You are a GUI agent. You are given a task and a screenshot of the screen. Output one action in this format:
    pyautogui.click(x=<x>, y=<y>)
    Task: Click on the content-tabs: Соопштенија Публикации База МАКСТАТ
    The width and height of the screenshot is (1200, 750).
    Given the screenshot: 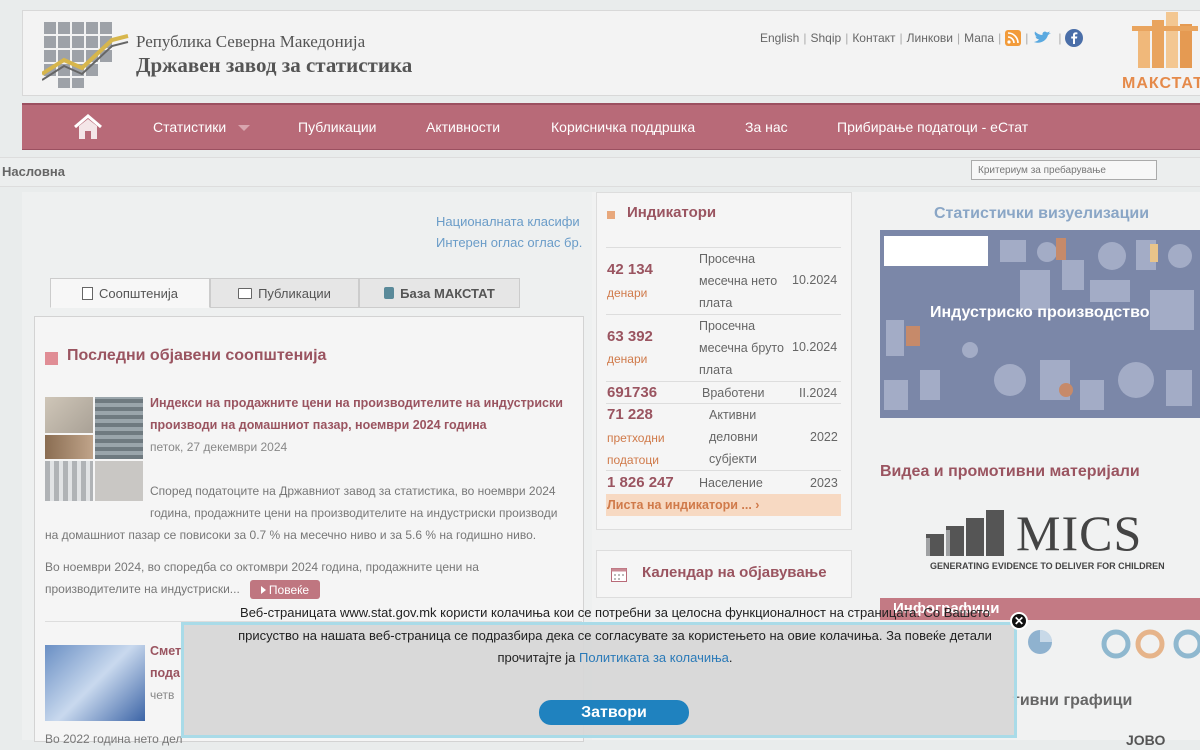 What is the action you would take?
    pyautogui.click(x=285, y=293)
    